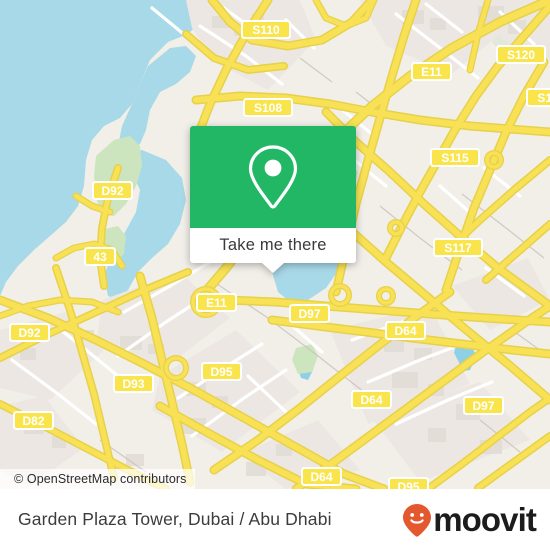 Image resolution: width=550 pixels, height=550 pixels. Describe the element at coordinates (485, 519) in the screenshot. I see `moovit-wordmark: moovit` at that location.